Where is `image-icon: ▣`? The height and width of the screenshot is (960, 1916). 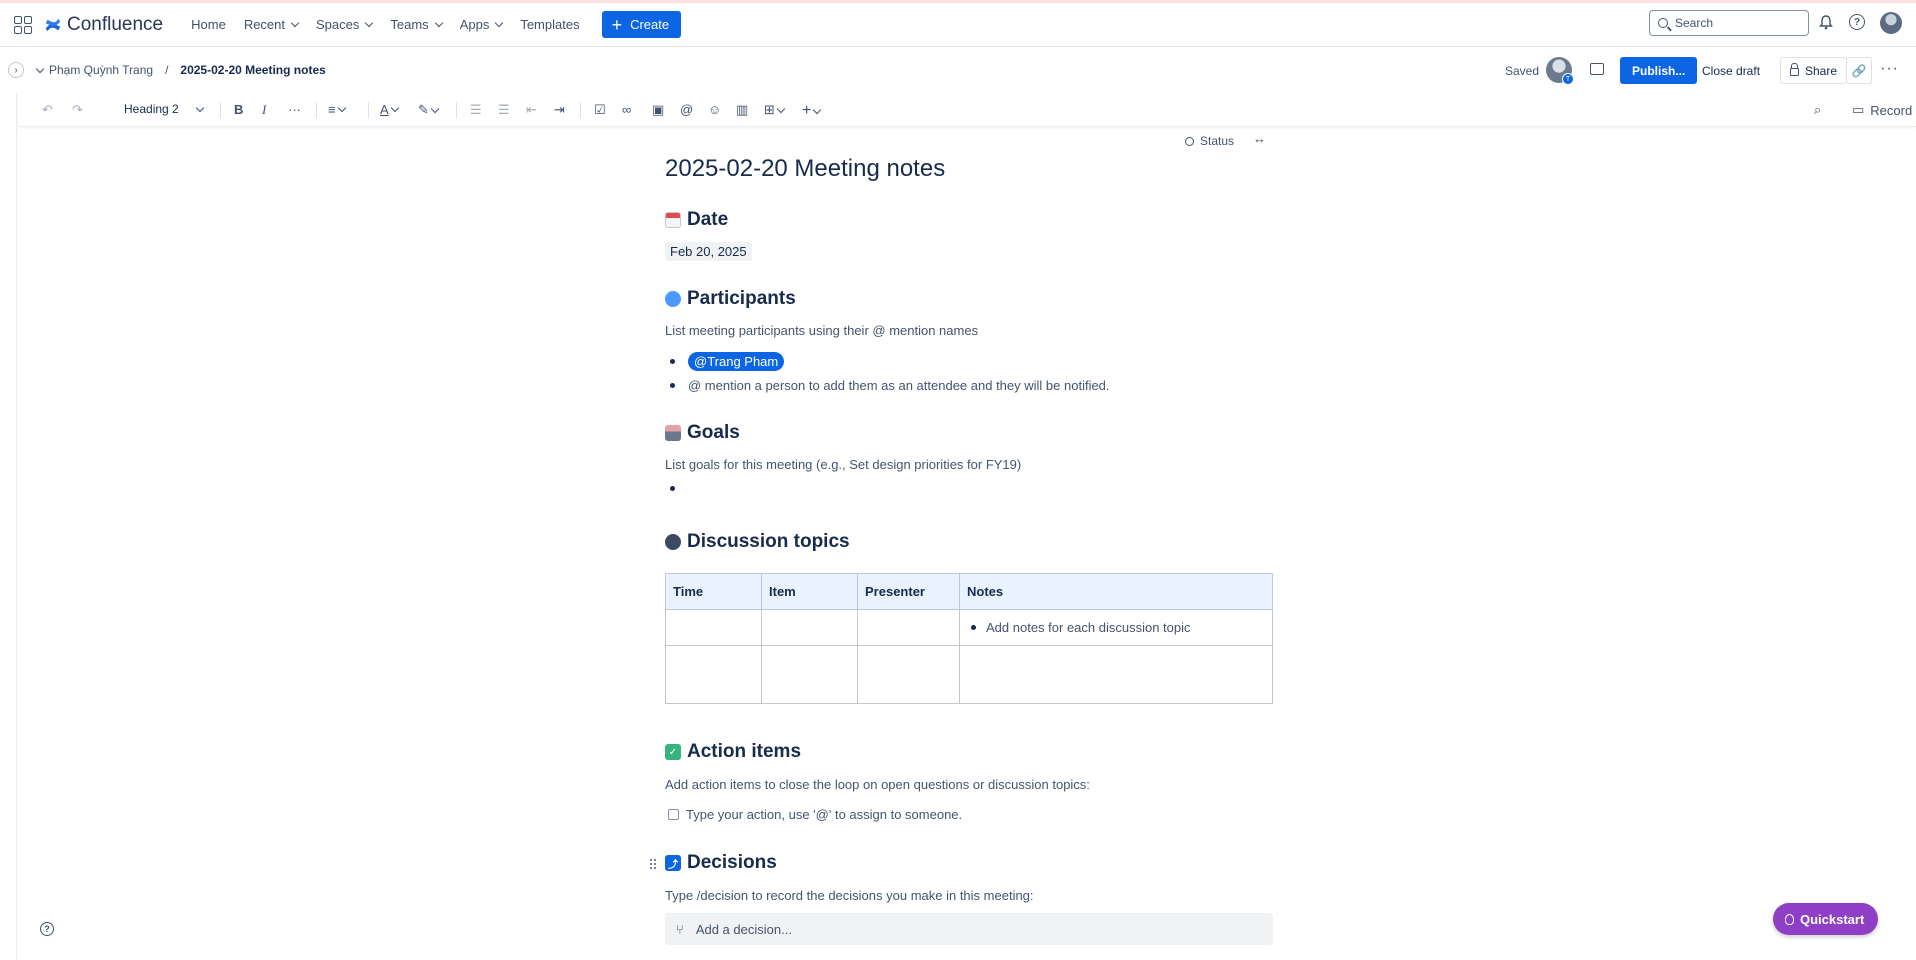
image-icon: ▣ is located at coordinates (658, 110).